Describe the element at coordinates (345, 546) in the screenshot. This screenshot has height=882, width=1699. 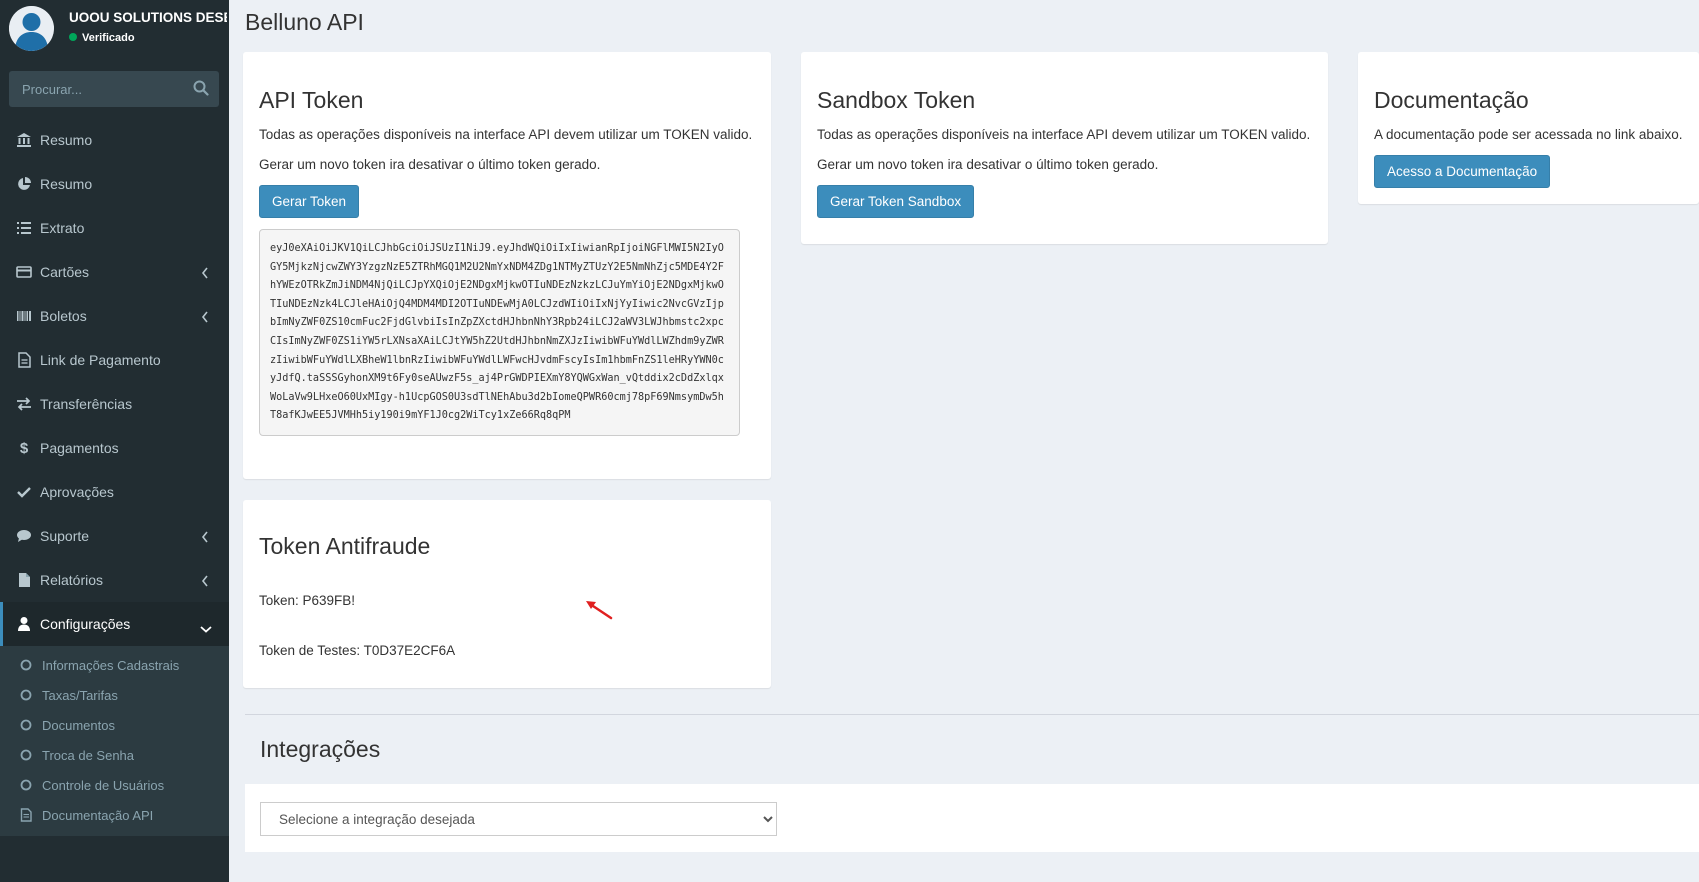
I see `antifraude-title: Token Antifraude` at that location.